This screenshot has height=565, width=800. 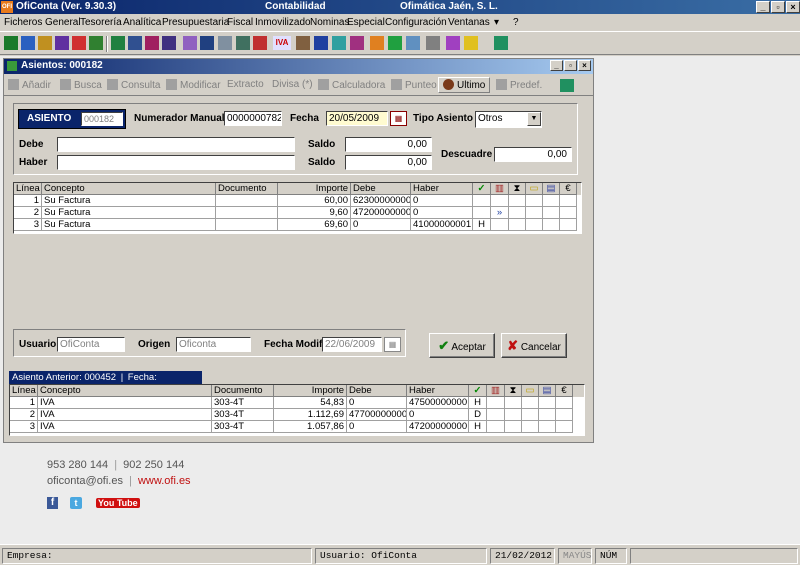 What do you see at coordinates (471, 43) in the screenshot?
I see `bulb-icon` at bounding box center [471, 43].